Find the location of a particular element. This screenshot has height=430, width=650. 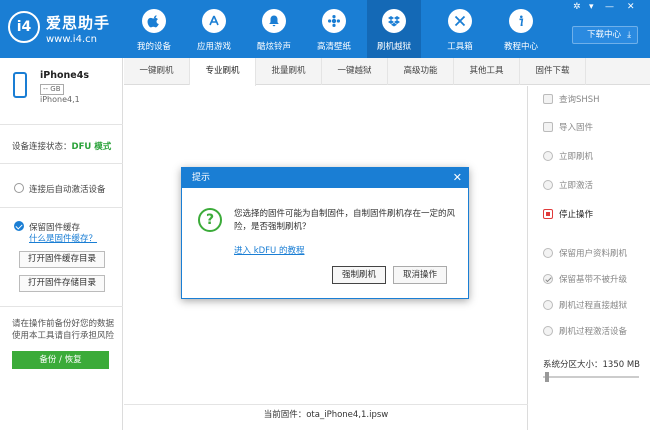

bell-icon is located at coordinates (274, 21).